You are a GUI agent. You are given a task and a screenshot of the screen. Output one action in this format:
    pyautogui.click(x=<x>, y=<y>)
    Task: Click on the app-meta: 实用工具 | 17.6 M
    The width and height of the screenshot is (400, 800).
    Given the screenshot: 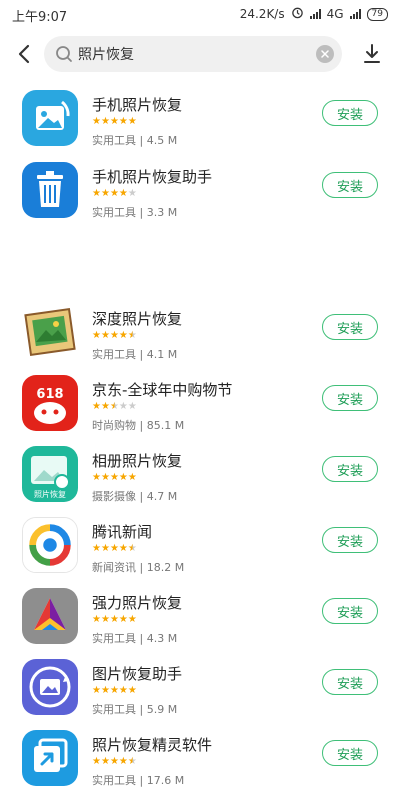 What is the action you would take?
    pyautogui.click(x=138, y=780)
    